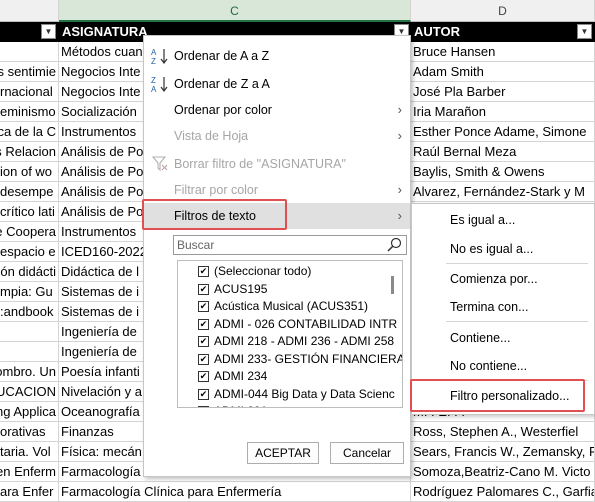  Describe the element at coordinates (306, 323) in the screenshot. I see `filter-value-label: ADMI - 026 CONTABILIDAD INTR` at that location.